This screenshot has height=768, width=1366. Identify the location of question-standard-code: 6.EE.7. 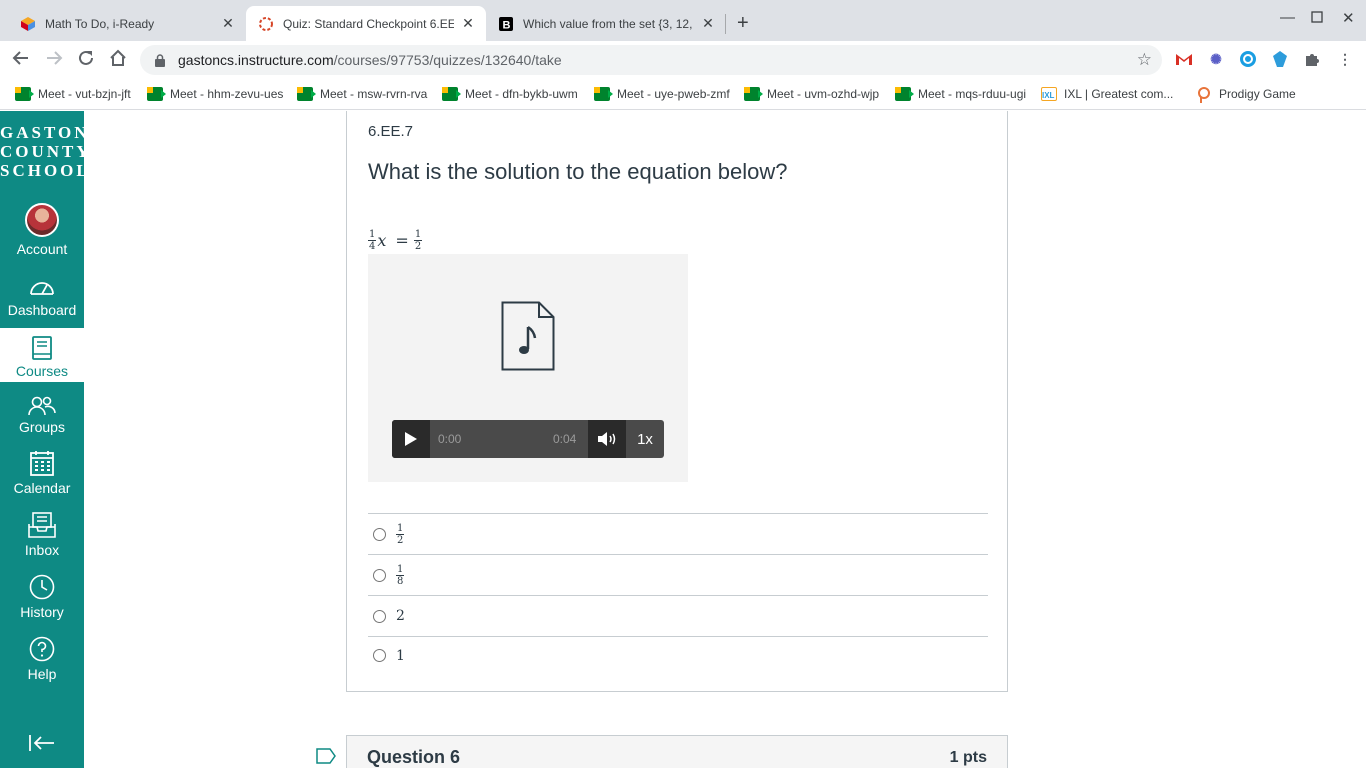
(391, 131).